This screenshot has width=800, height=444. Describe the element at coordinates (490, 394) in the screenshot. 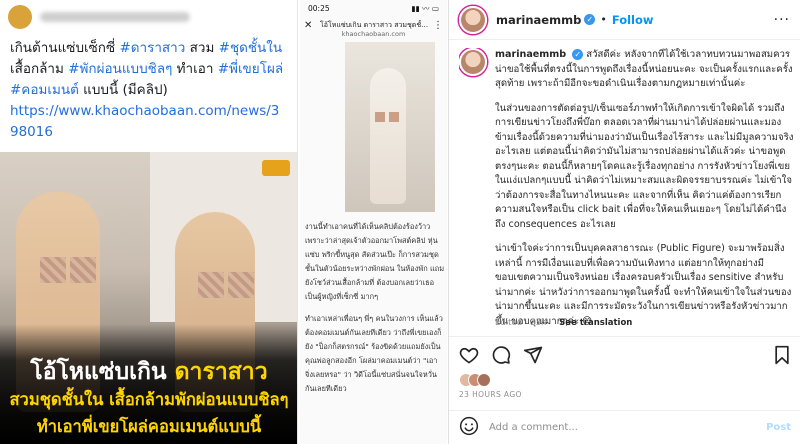

I see `post-time-ago: 23 HOURS AGO` at that location.